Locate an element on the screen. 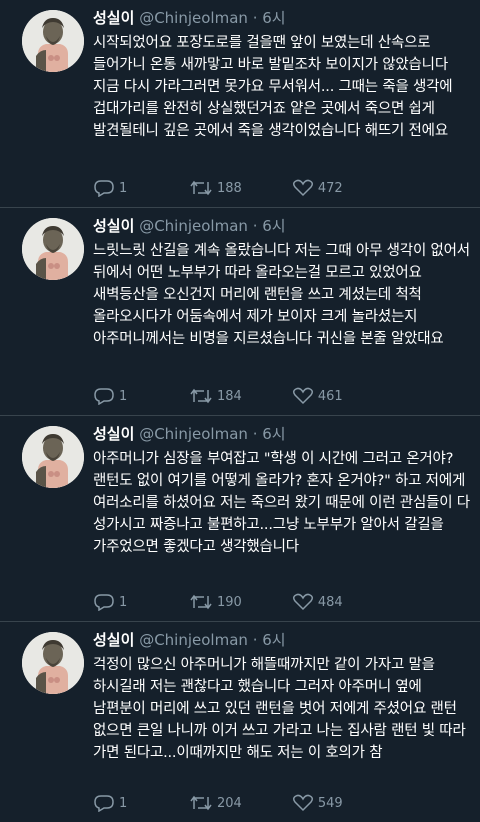  retweet-button: 204 is located at coordinates (215, 803).